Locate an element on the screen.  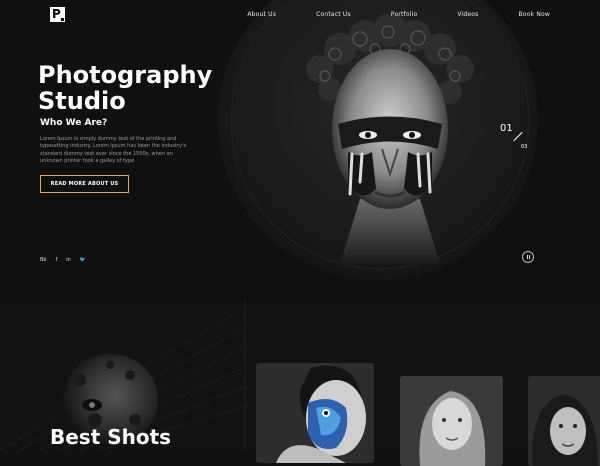
read-more-button: READ MORE ABOUT US is located at coordinates (84, 184).